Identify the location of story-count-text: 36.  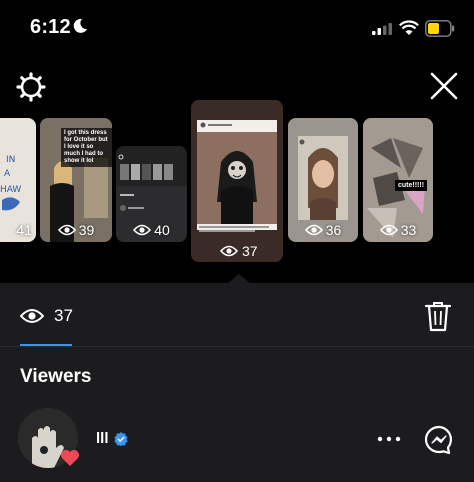
(333, 230).